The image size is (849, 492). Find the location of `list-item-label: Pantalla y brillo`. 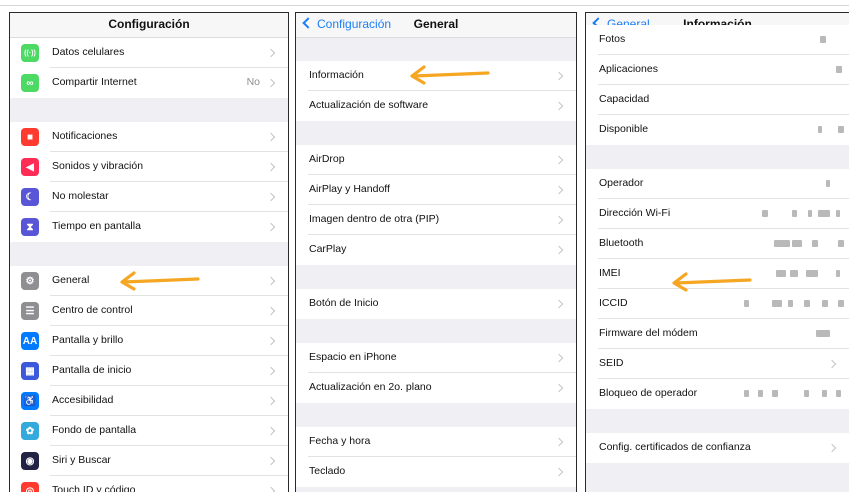

list-item-label: Pantalla y brillo is located at coordinates (88, 340).